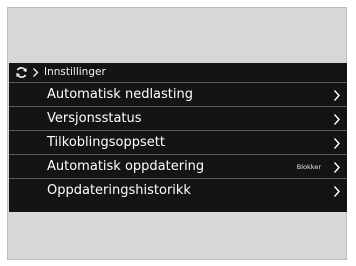 The width and height of the screenshot is (356, 266). Describe the element at coordinates (75, 72) in the screenshot. I see `breadcrumb: Innstillinger` at that location.